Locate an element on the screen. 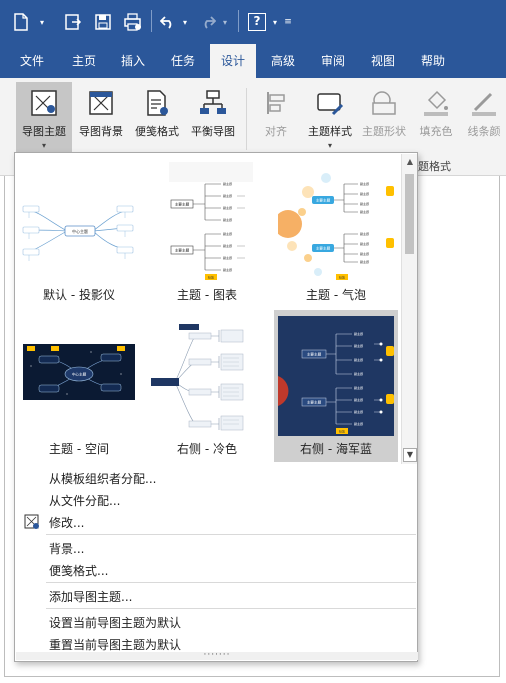 Image resolution: width=506 pixels, height=683 pixels. tab-view: 视图 is located at coordinates (383, 61).